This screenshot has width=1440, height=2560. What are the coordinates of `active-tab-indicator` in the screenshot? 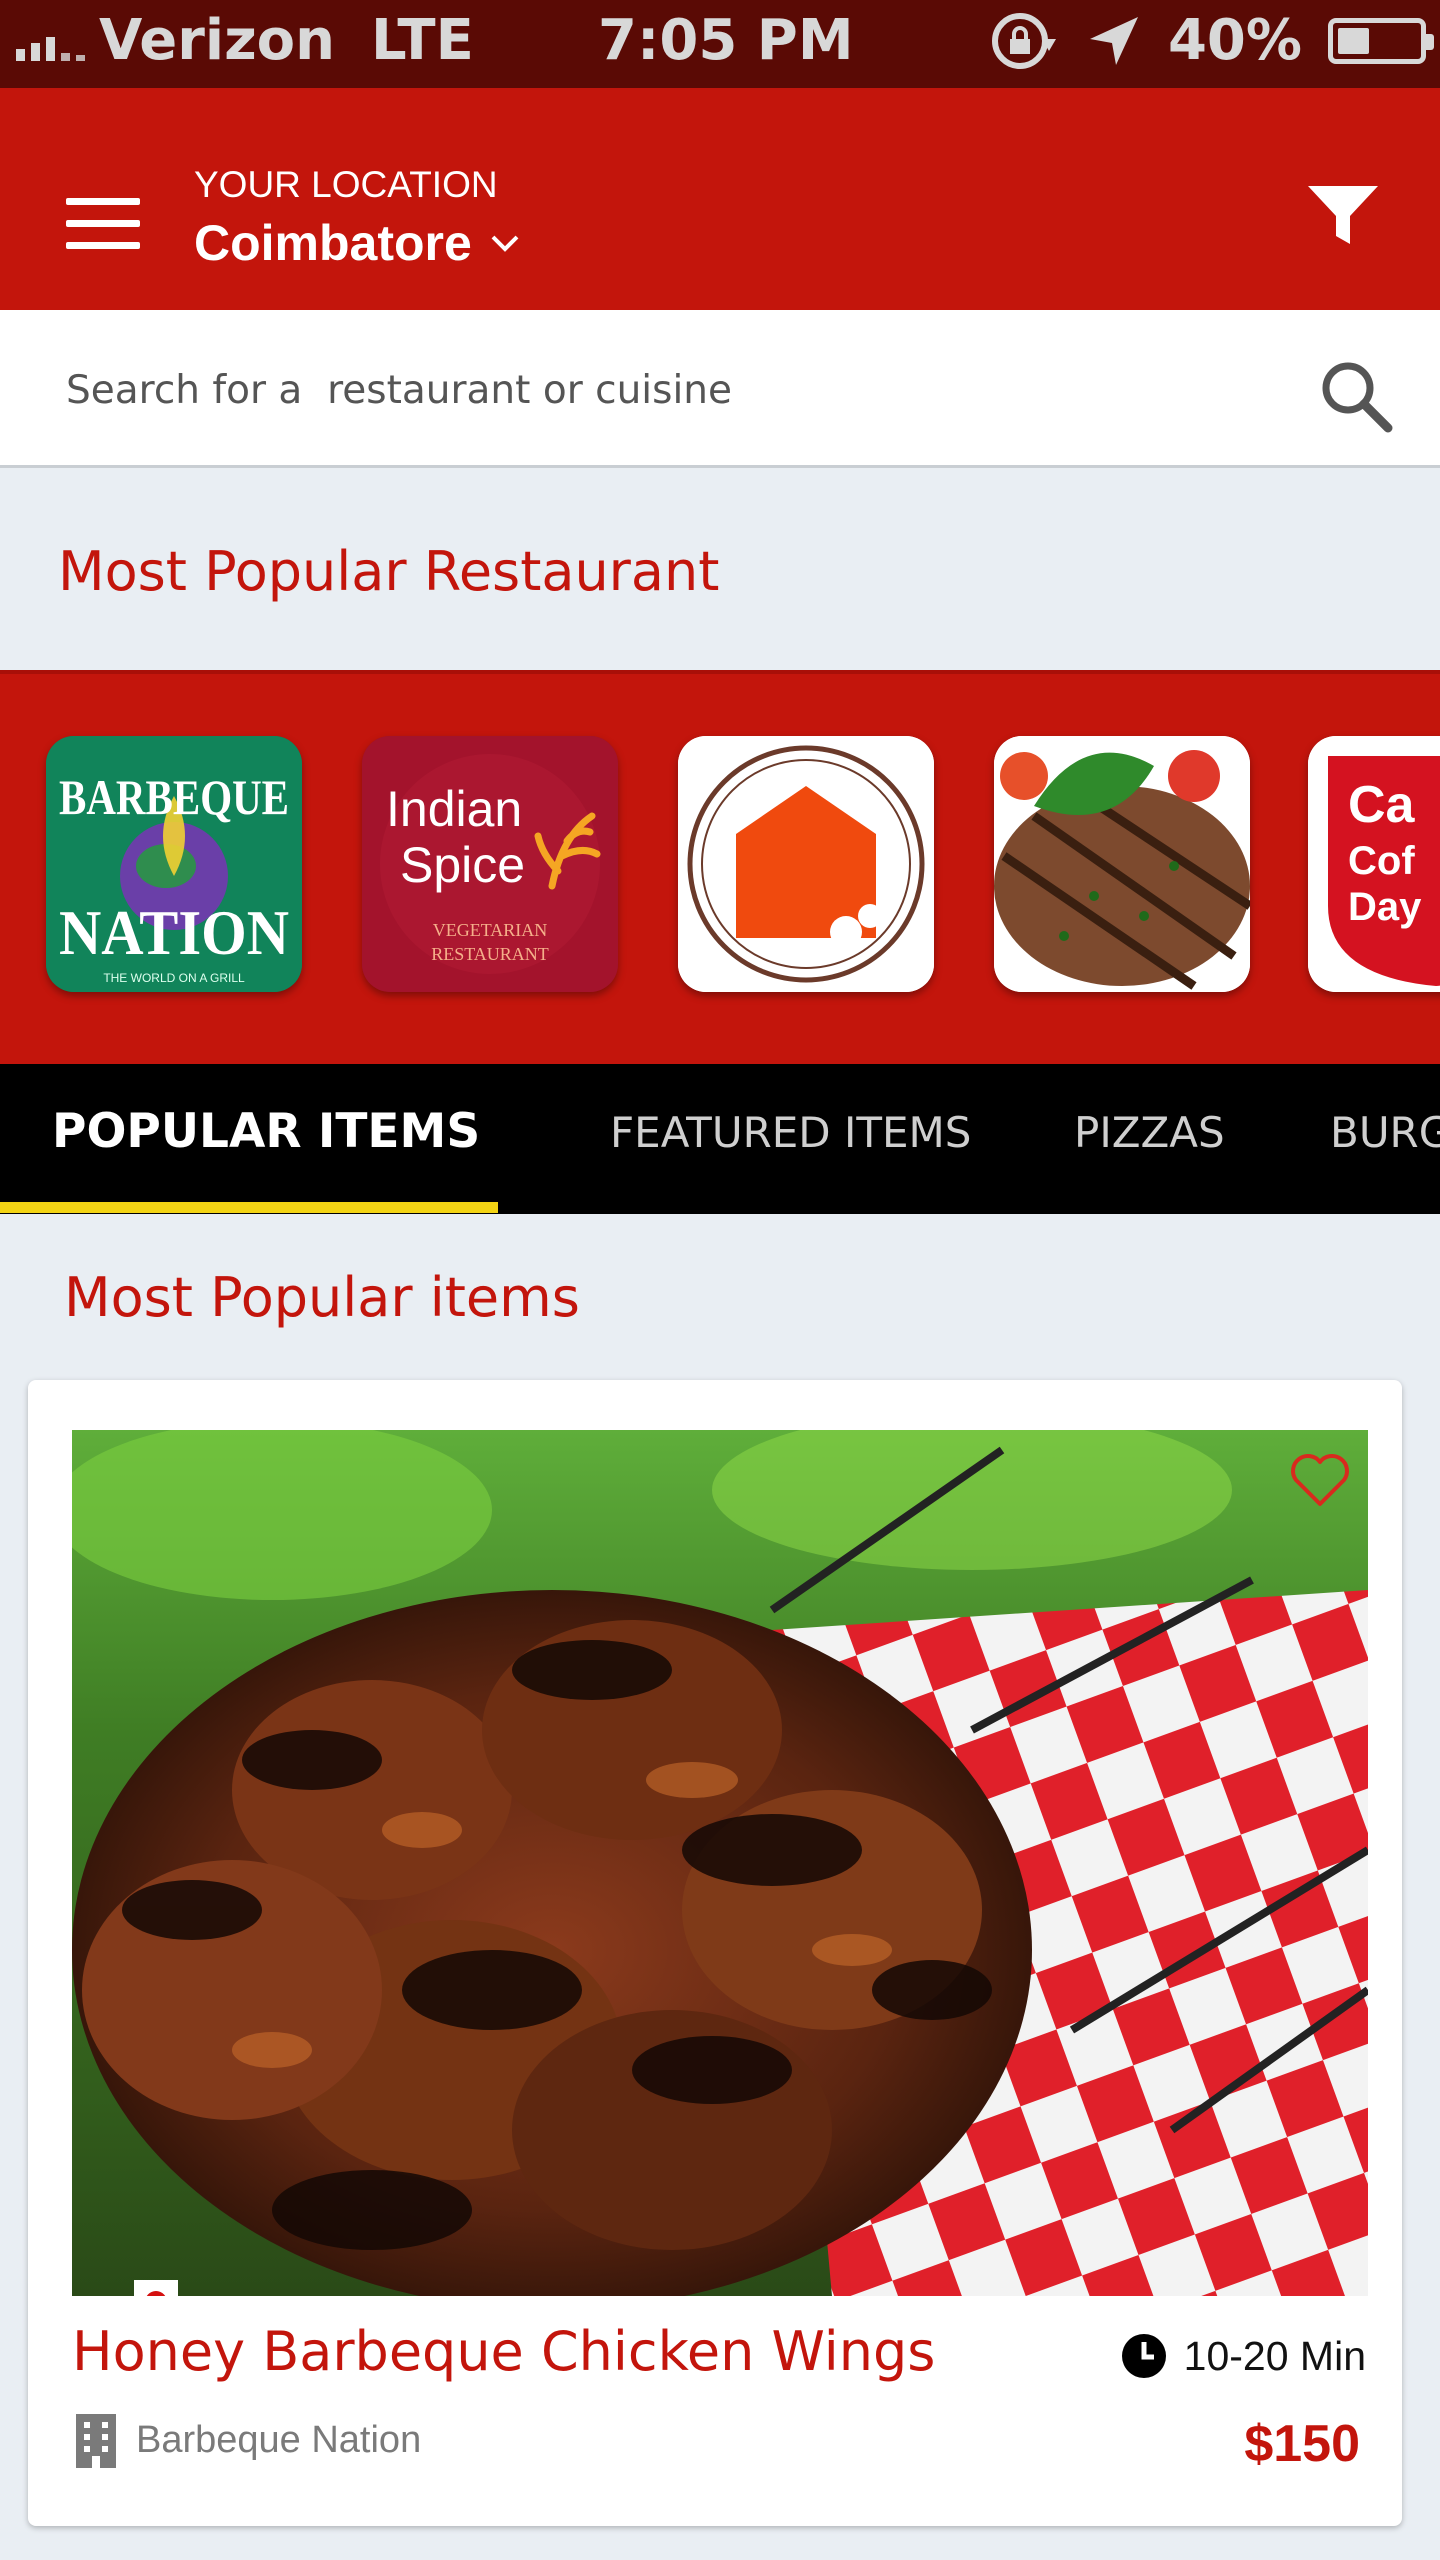 It's located at (249, 1207).